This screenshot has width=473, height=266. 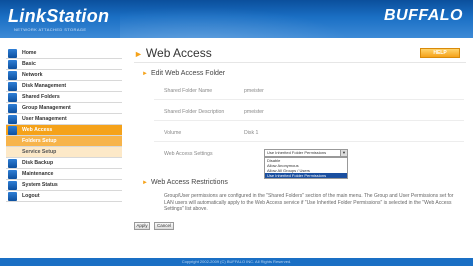 What do you see at coordinates (64, 130) in the screenshot?
I see `sidebar-item-web-access: Web Access` at bounding box center [64, 130].